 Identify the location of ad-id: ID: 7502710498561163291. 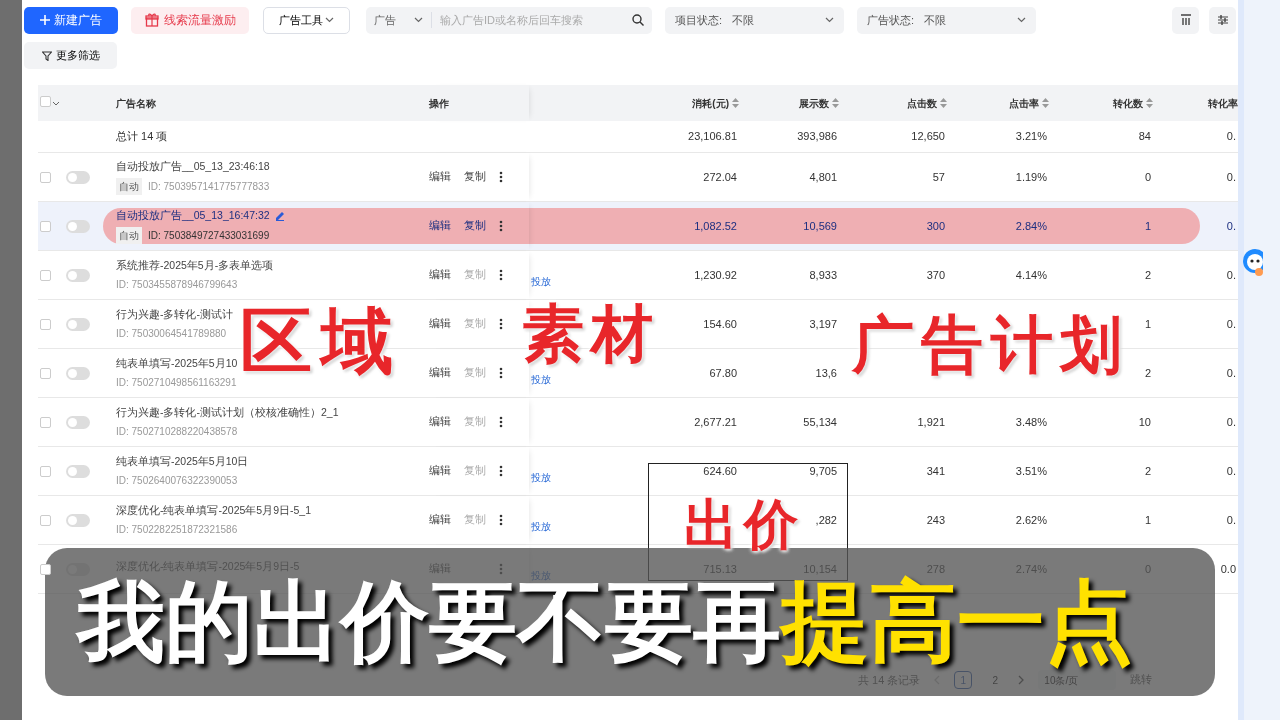
(176, 383).